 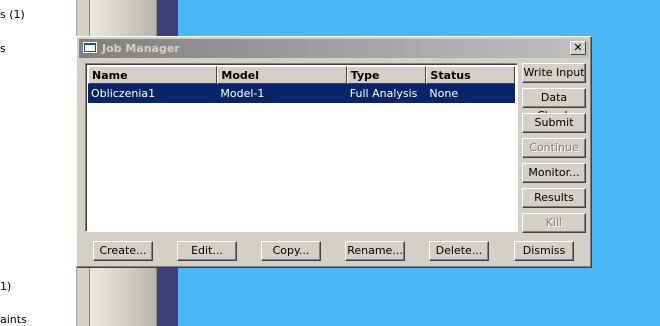 I want to click on column-header-name: Name, so click(x=153, y=75).